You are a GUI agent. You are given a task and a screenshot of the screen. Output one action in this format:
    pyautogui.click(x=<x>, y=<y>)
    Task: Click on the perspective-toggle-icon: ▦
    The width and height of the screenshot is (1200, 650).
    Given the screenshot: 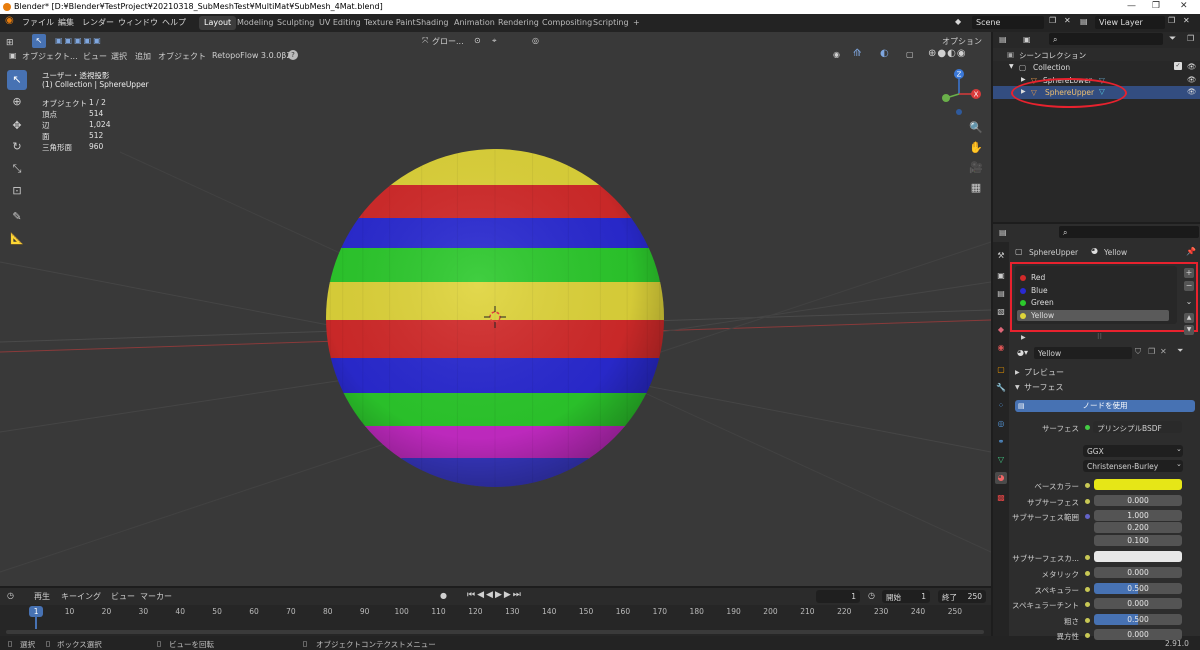 What is the action you would take?
    pyautogui.click(x=976, y=188)
    